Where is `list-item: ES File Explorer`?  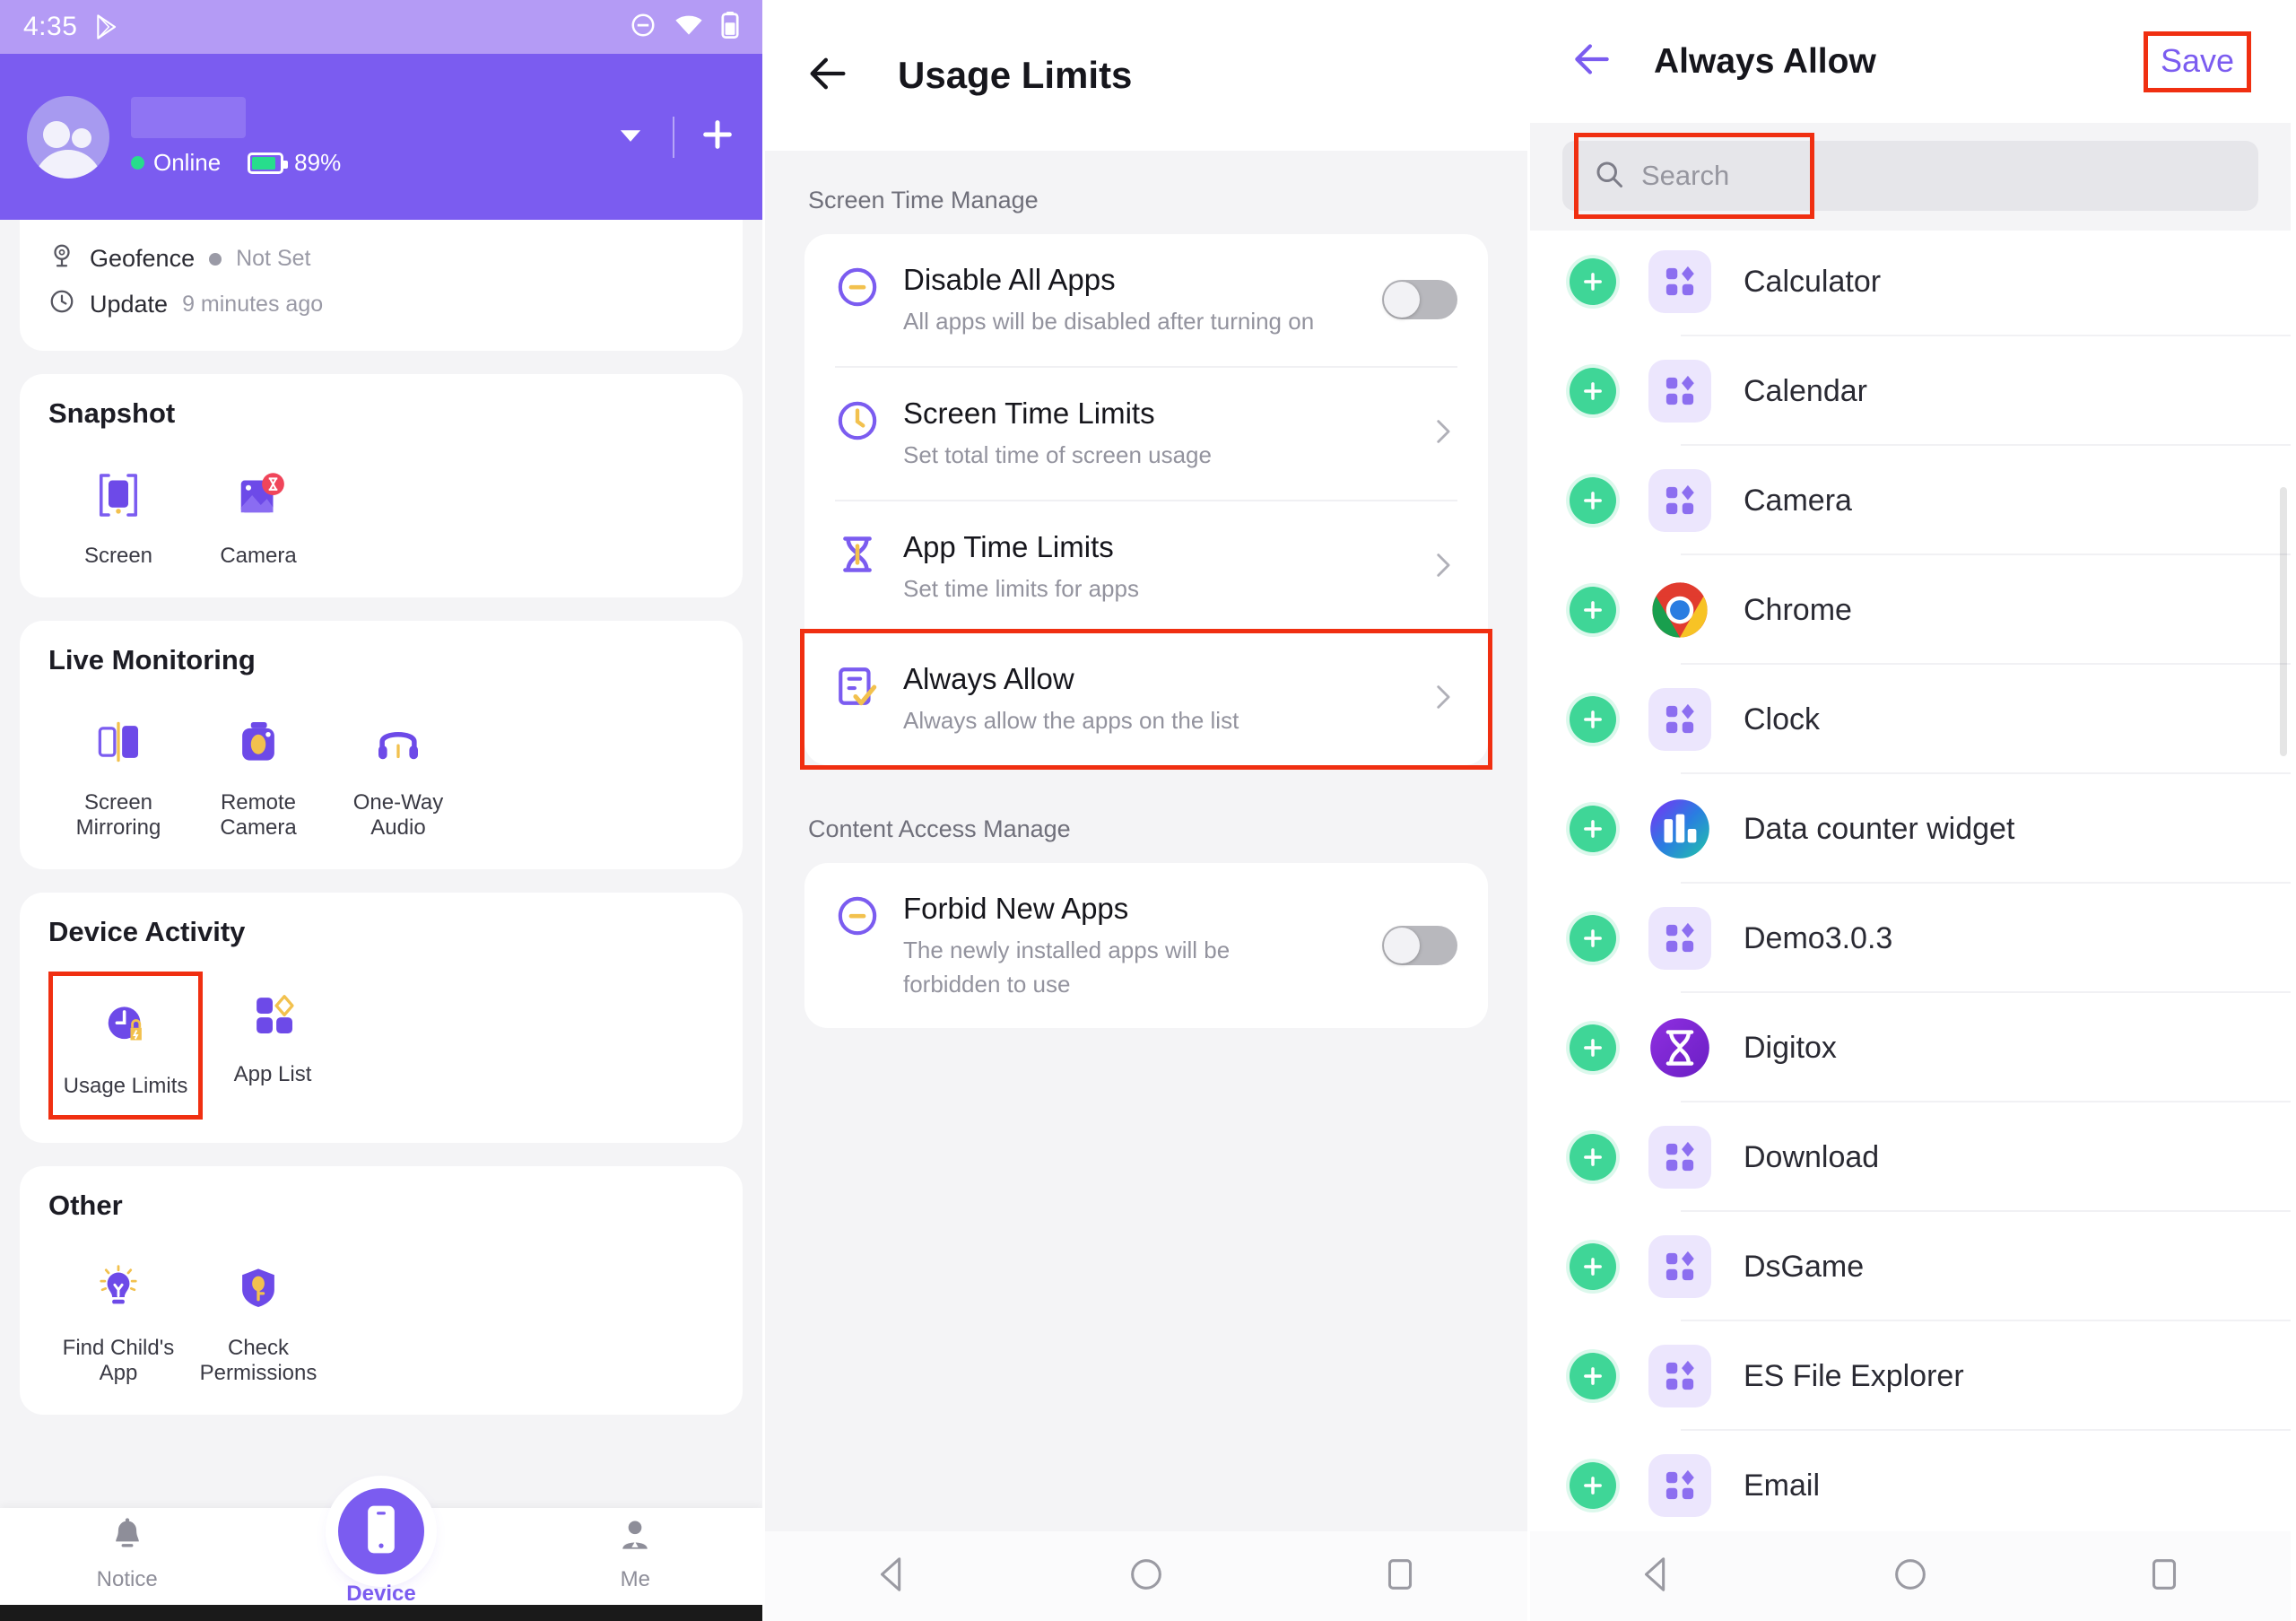
list-item: ES File Explorer is located at coordinates (1910, 1376).